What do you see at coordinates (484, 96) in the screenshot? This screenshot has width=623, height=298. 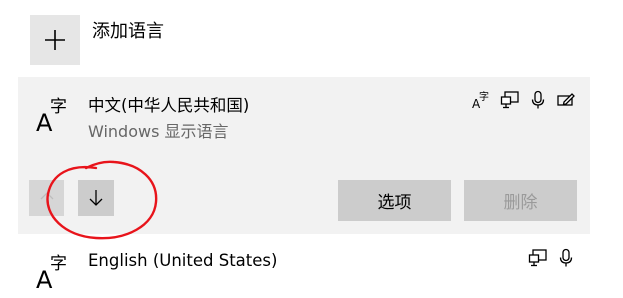 I see `svg-text: 字` at bounding box center [484, 96].